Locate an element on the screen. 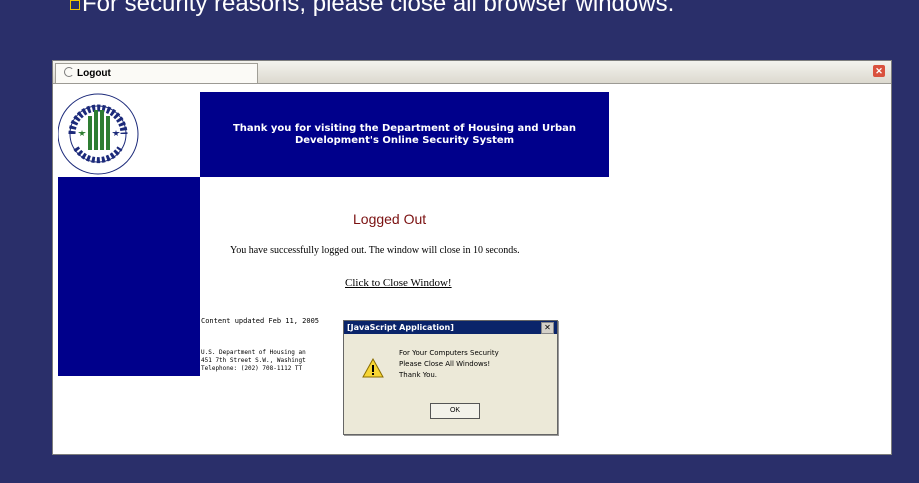 The width and height of the screenshot is (919, 483). alert-line-3: Thank You. is located at coordinates (418, 375).